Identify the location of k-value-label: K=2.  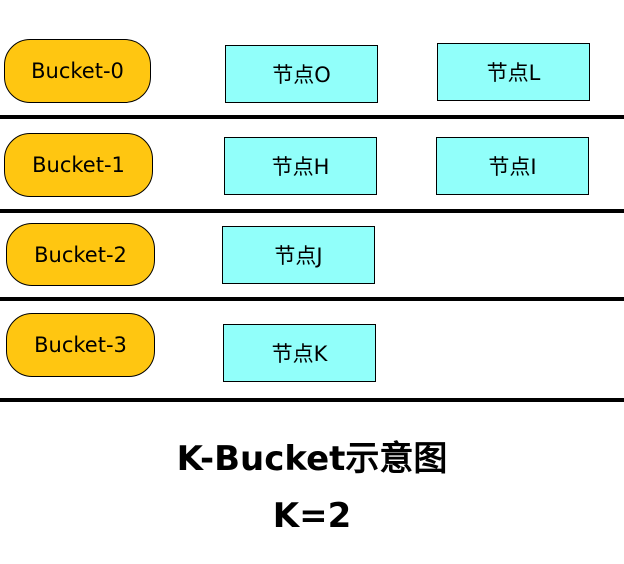
(312, 516).